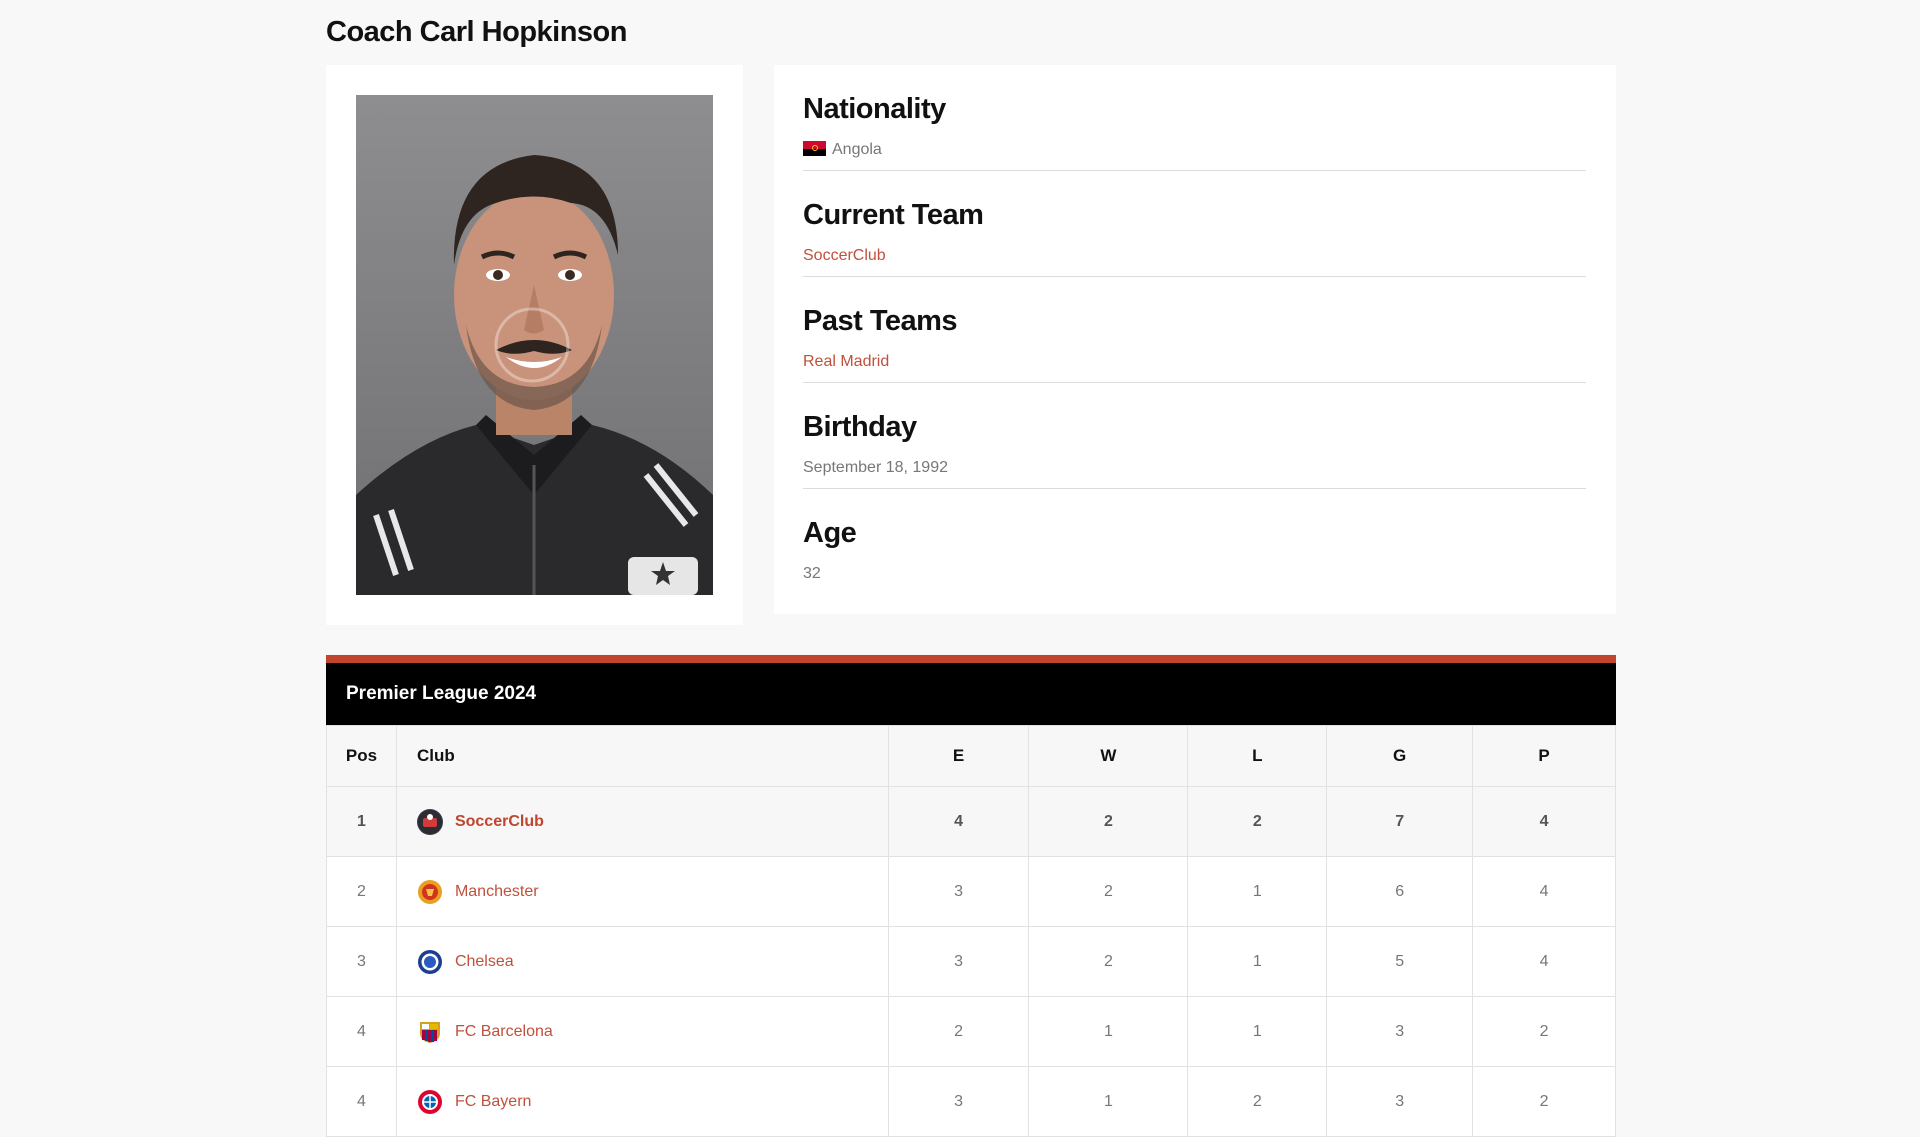  I want to click on chelsea-crest-icon, so click(430, 962).